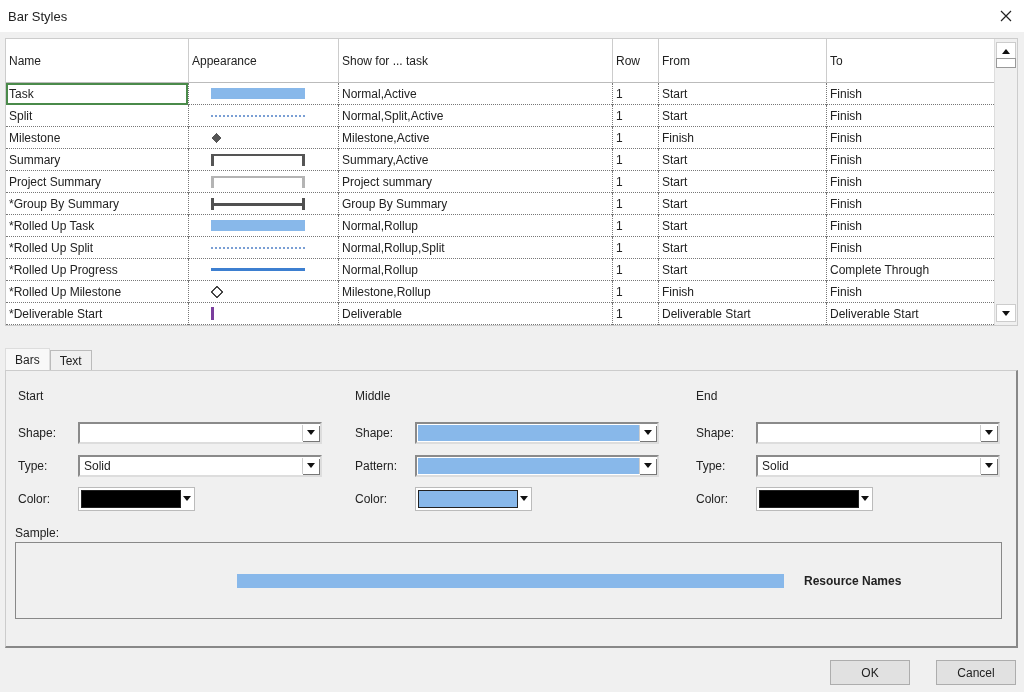 The width and height of the screenshot is (1024, 692). What do you see at coordinates (1006, 51) in the screenshot?
I see `up-arrow-icon` at bounding box center [1006, 51].